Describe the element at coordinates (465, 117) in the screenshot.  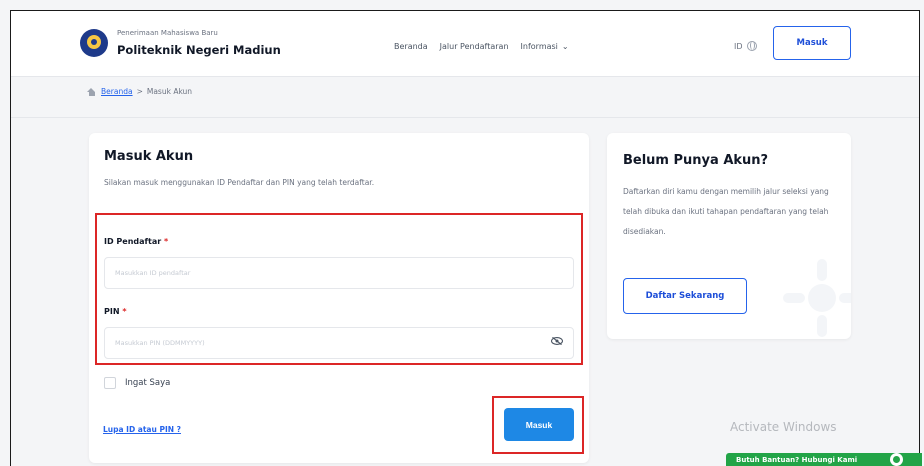
I see `divider` at that location.